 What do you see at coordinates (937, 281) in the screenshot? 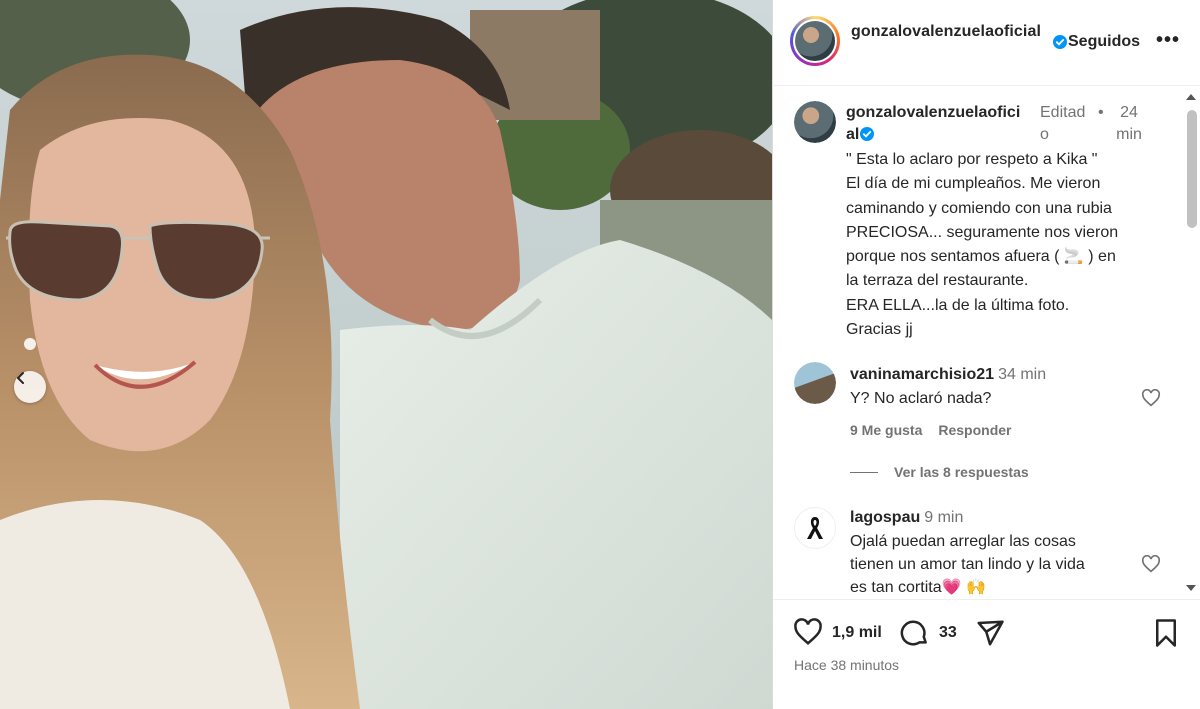
I see `caption-line: la terraza del restaurante.` at bounding box center [937, 281].